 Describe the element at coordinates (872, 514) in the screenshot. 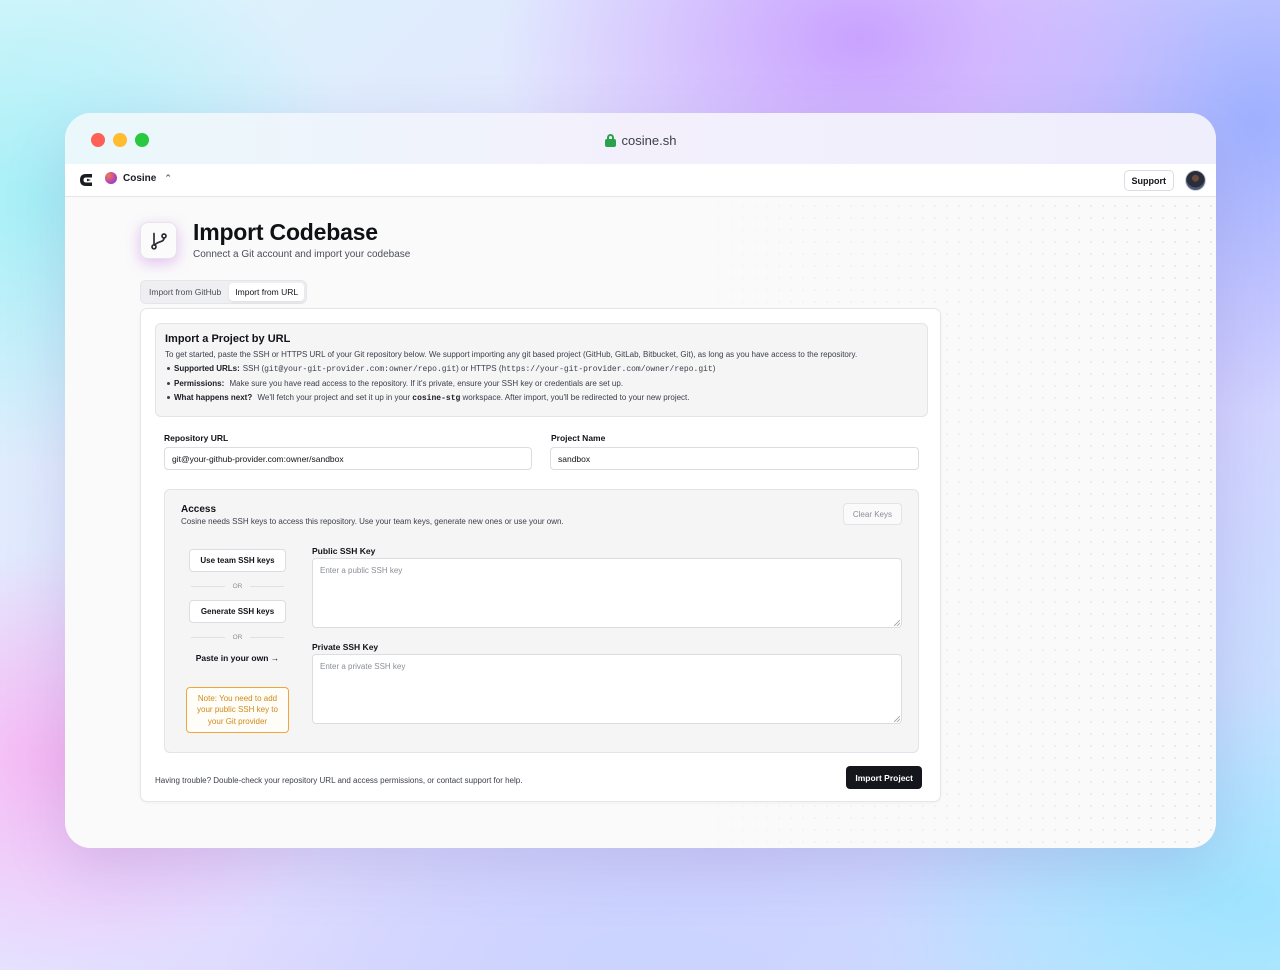

I see `clear-keys-button: Clear Keys` at that location.